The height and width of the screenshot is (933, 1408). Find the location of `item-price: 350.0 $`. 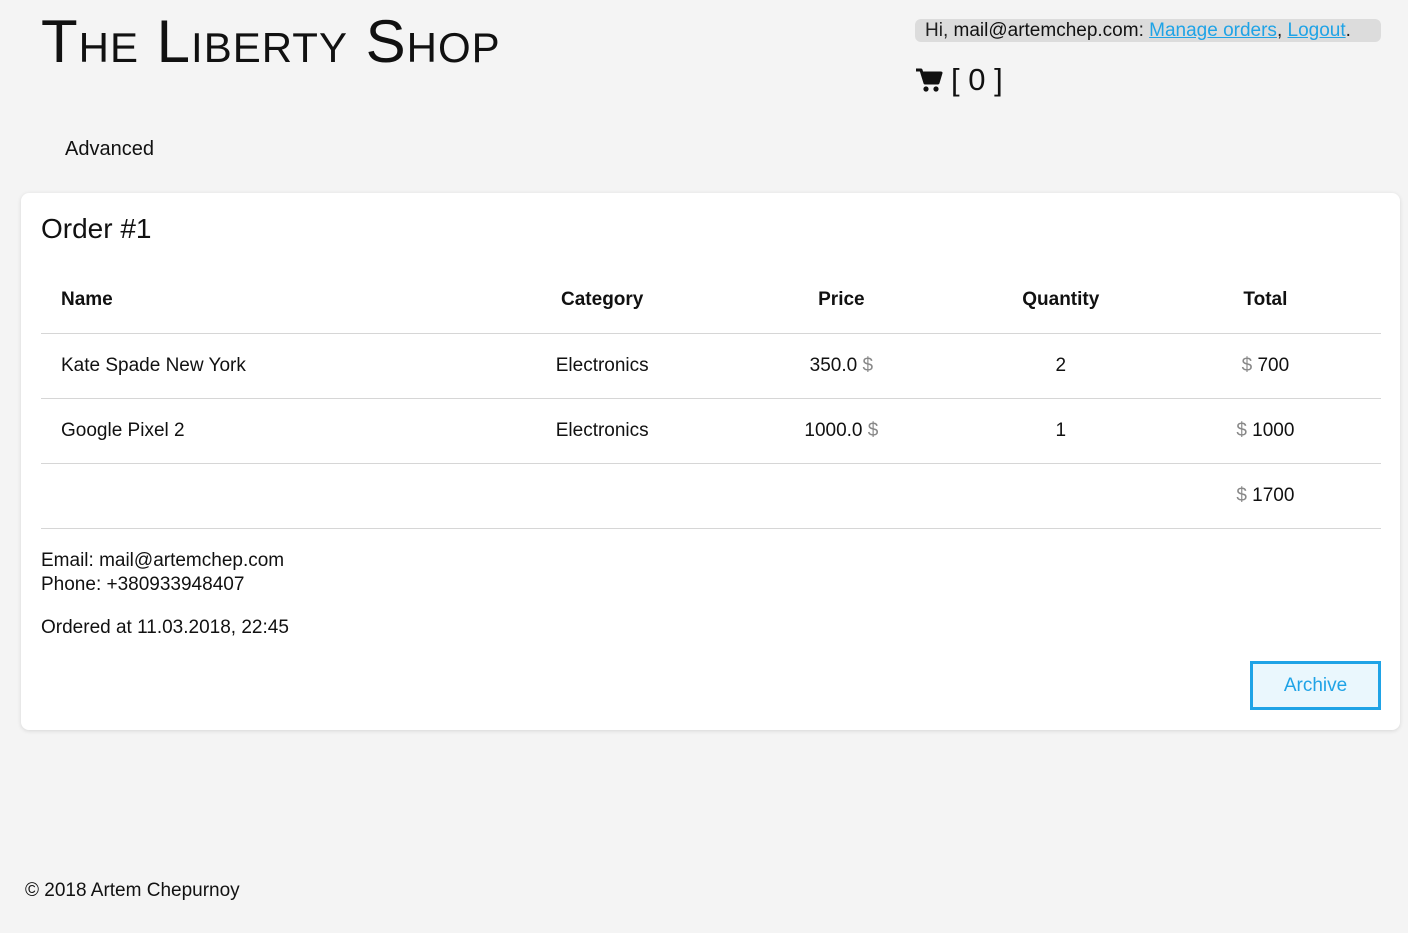

item-price: 350.0 $ is located at coordinates (841, 366).